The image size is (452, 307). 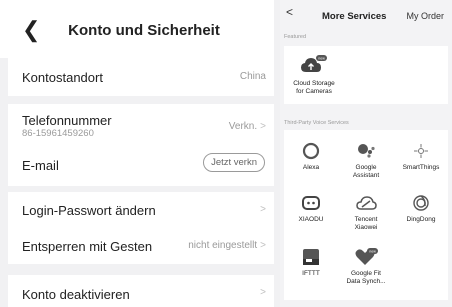 I want to click on account-location-value: China, so click(x=252, y=76).